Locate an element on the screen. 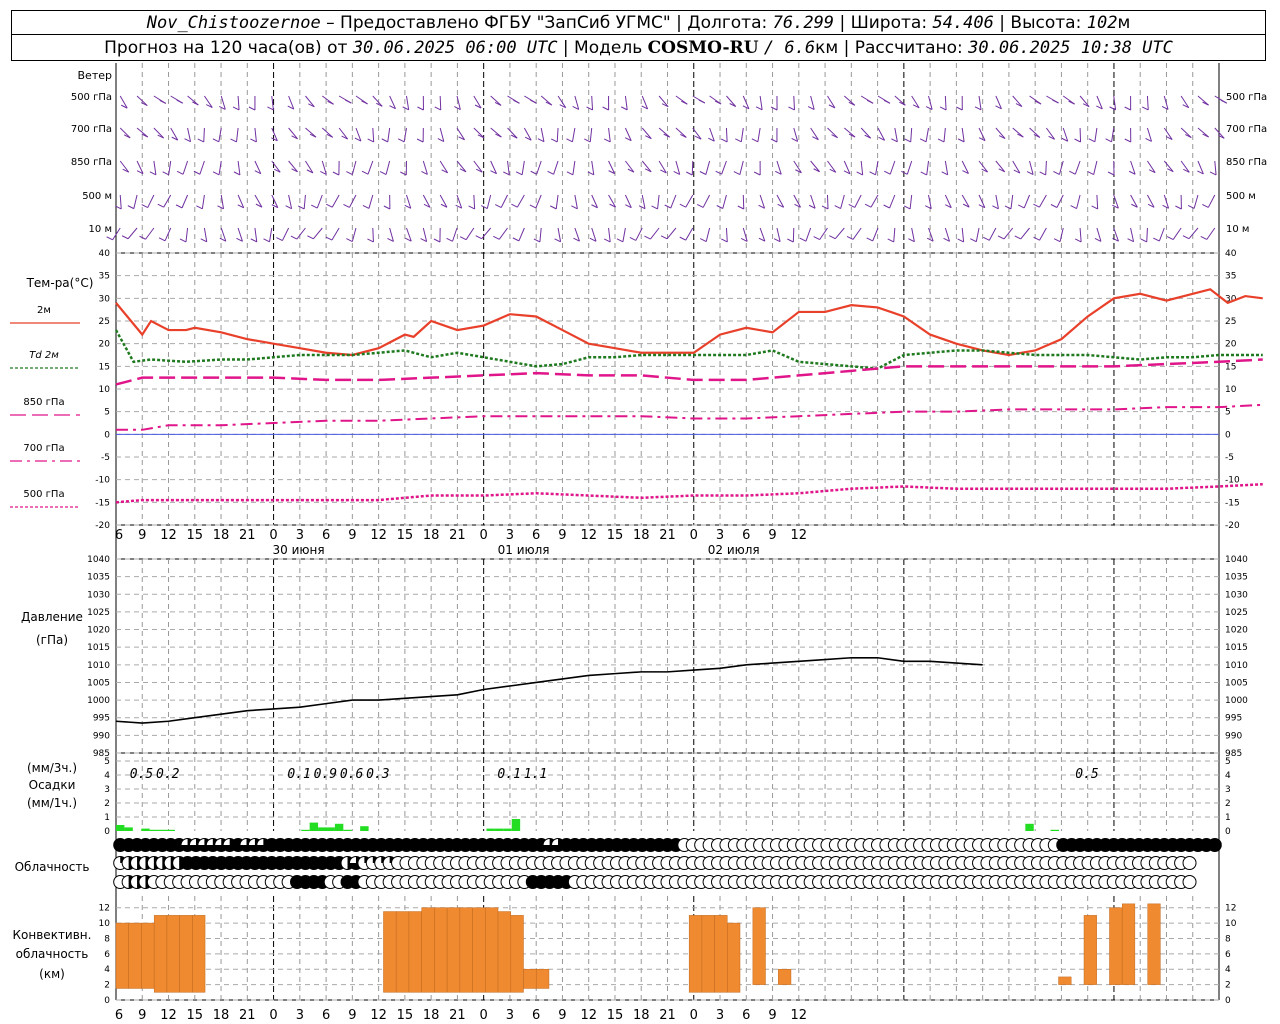 The width and height of the screenshot is (1280, 1024). precip-total-label: 0.9 is located at coordinates (325, 774).